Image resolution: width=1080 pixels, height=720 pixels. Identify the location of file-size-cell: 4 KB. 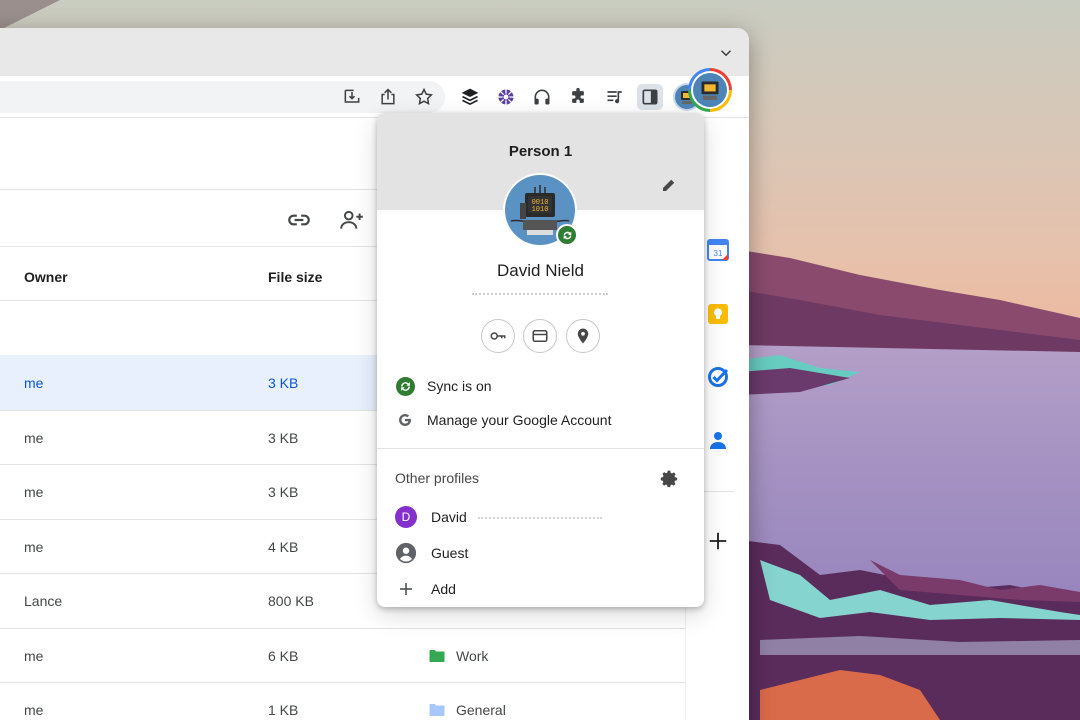
(283, 546).